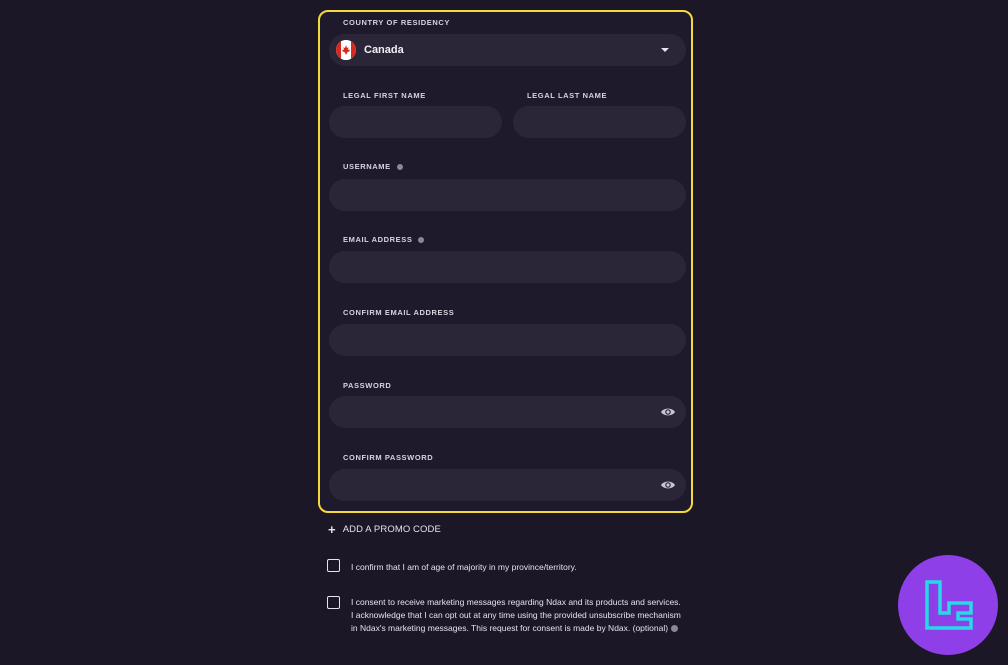  I want to click on age-confirm-checkbox, so click(333, 565).